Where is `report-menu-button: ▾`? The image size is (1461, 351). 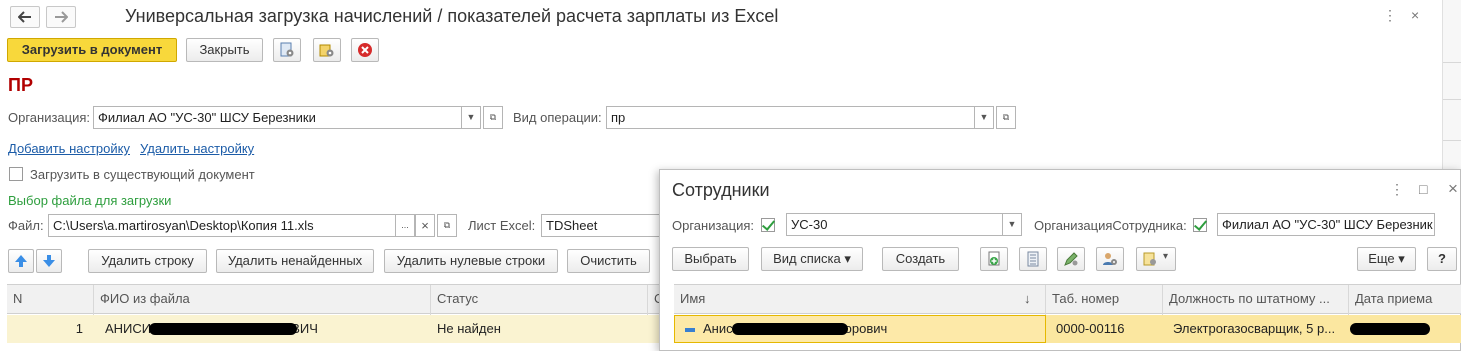 report-menu-button: ▾ is located at coordinates (1156, 259).